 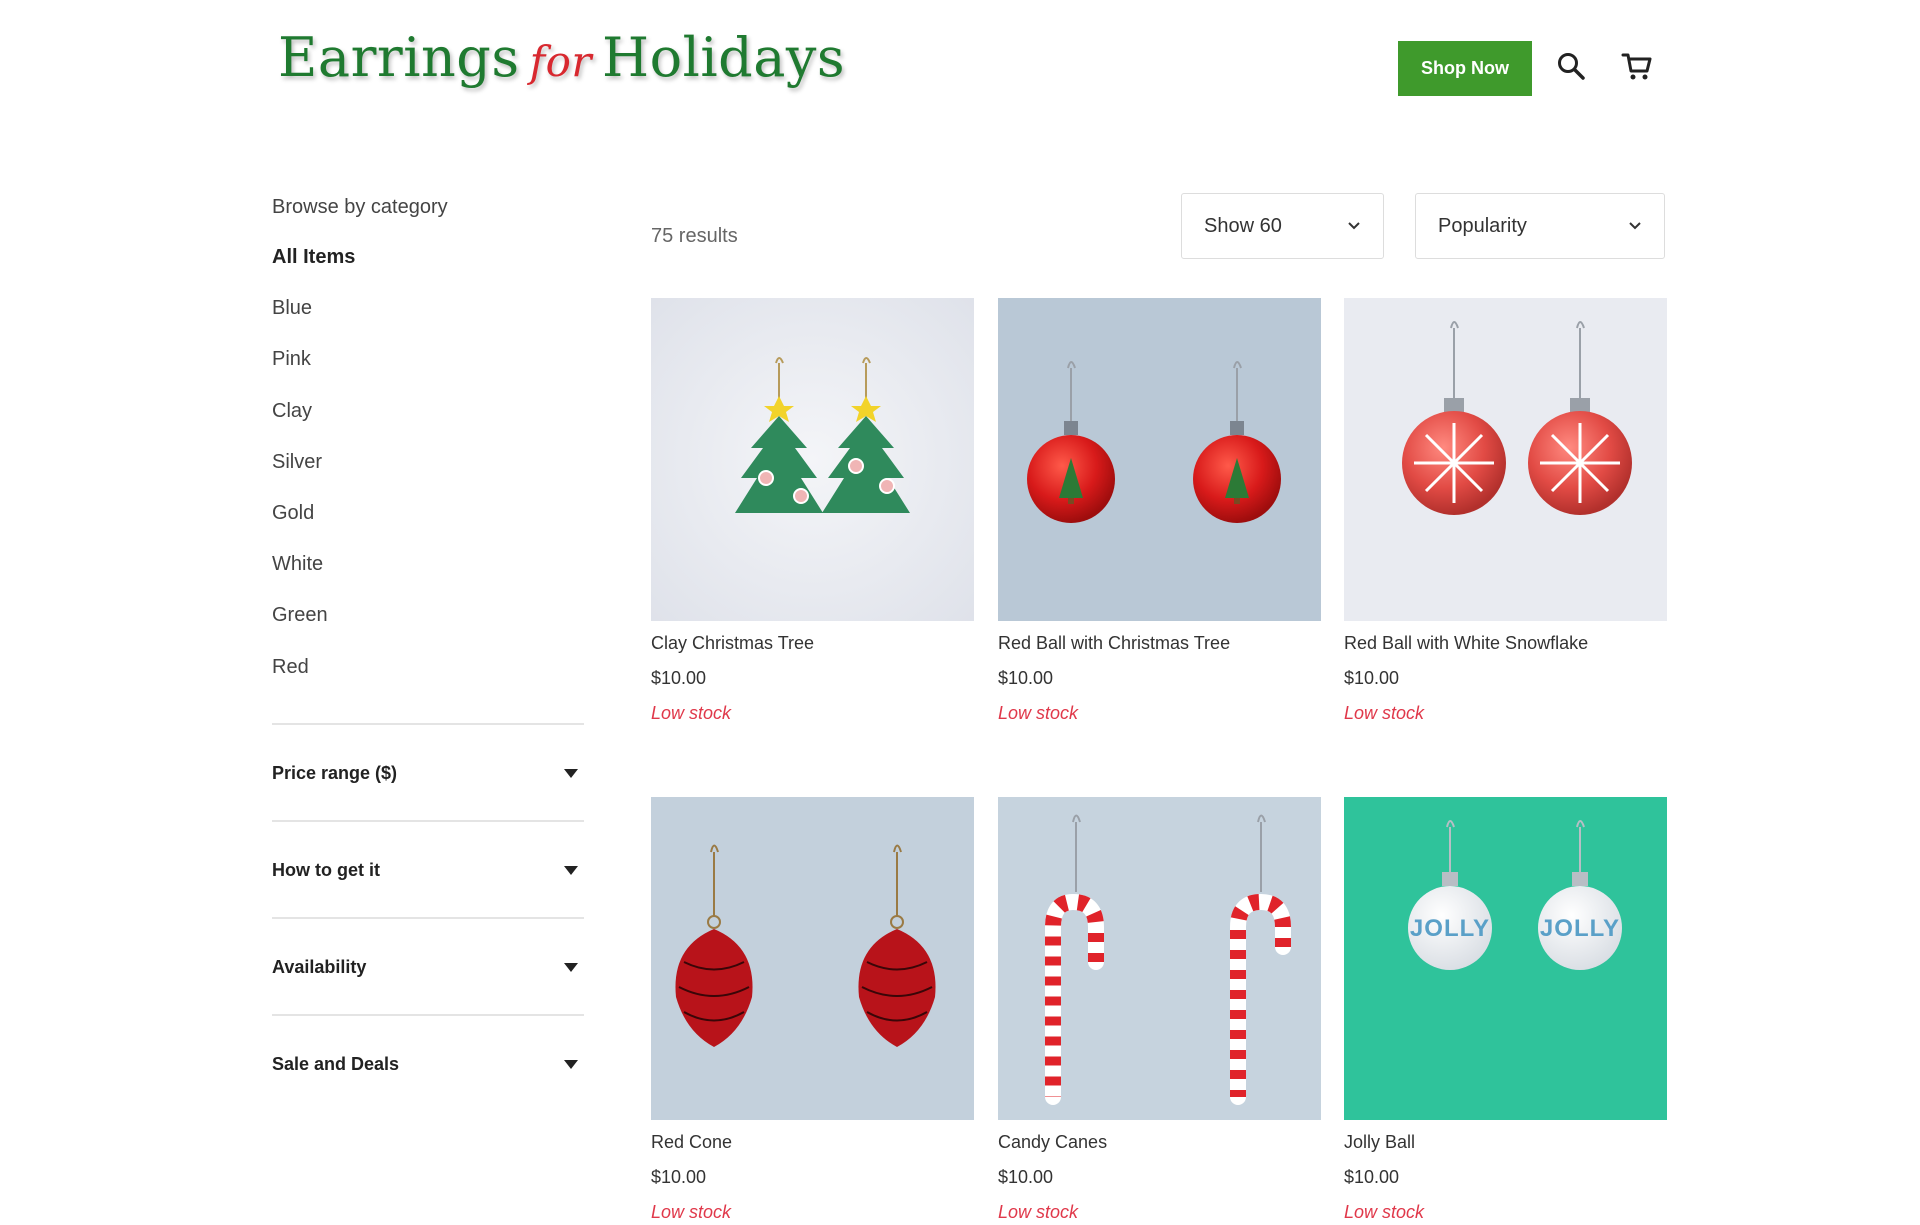 I want to click on filter-sale-and-deals: Sale and Deals, so click(x=428, y=1062).